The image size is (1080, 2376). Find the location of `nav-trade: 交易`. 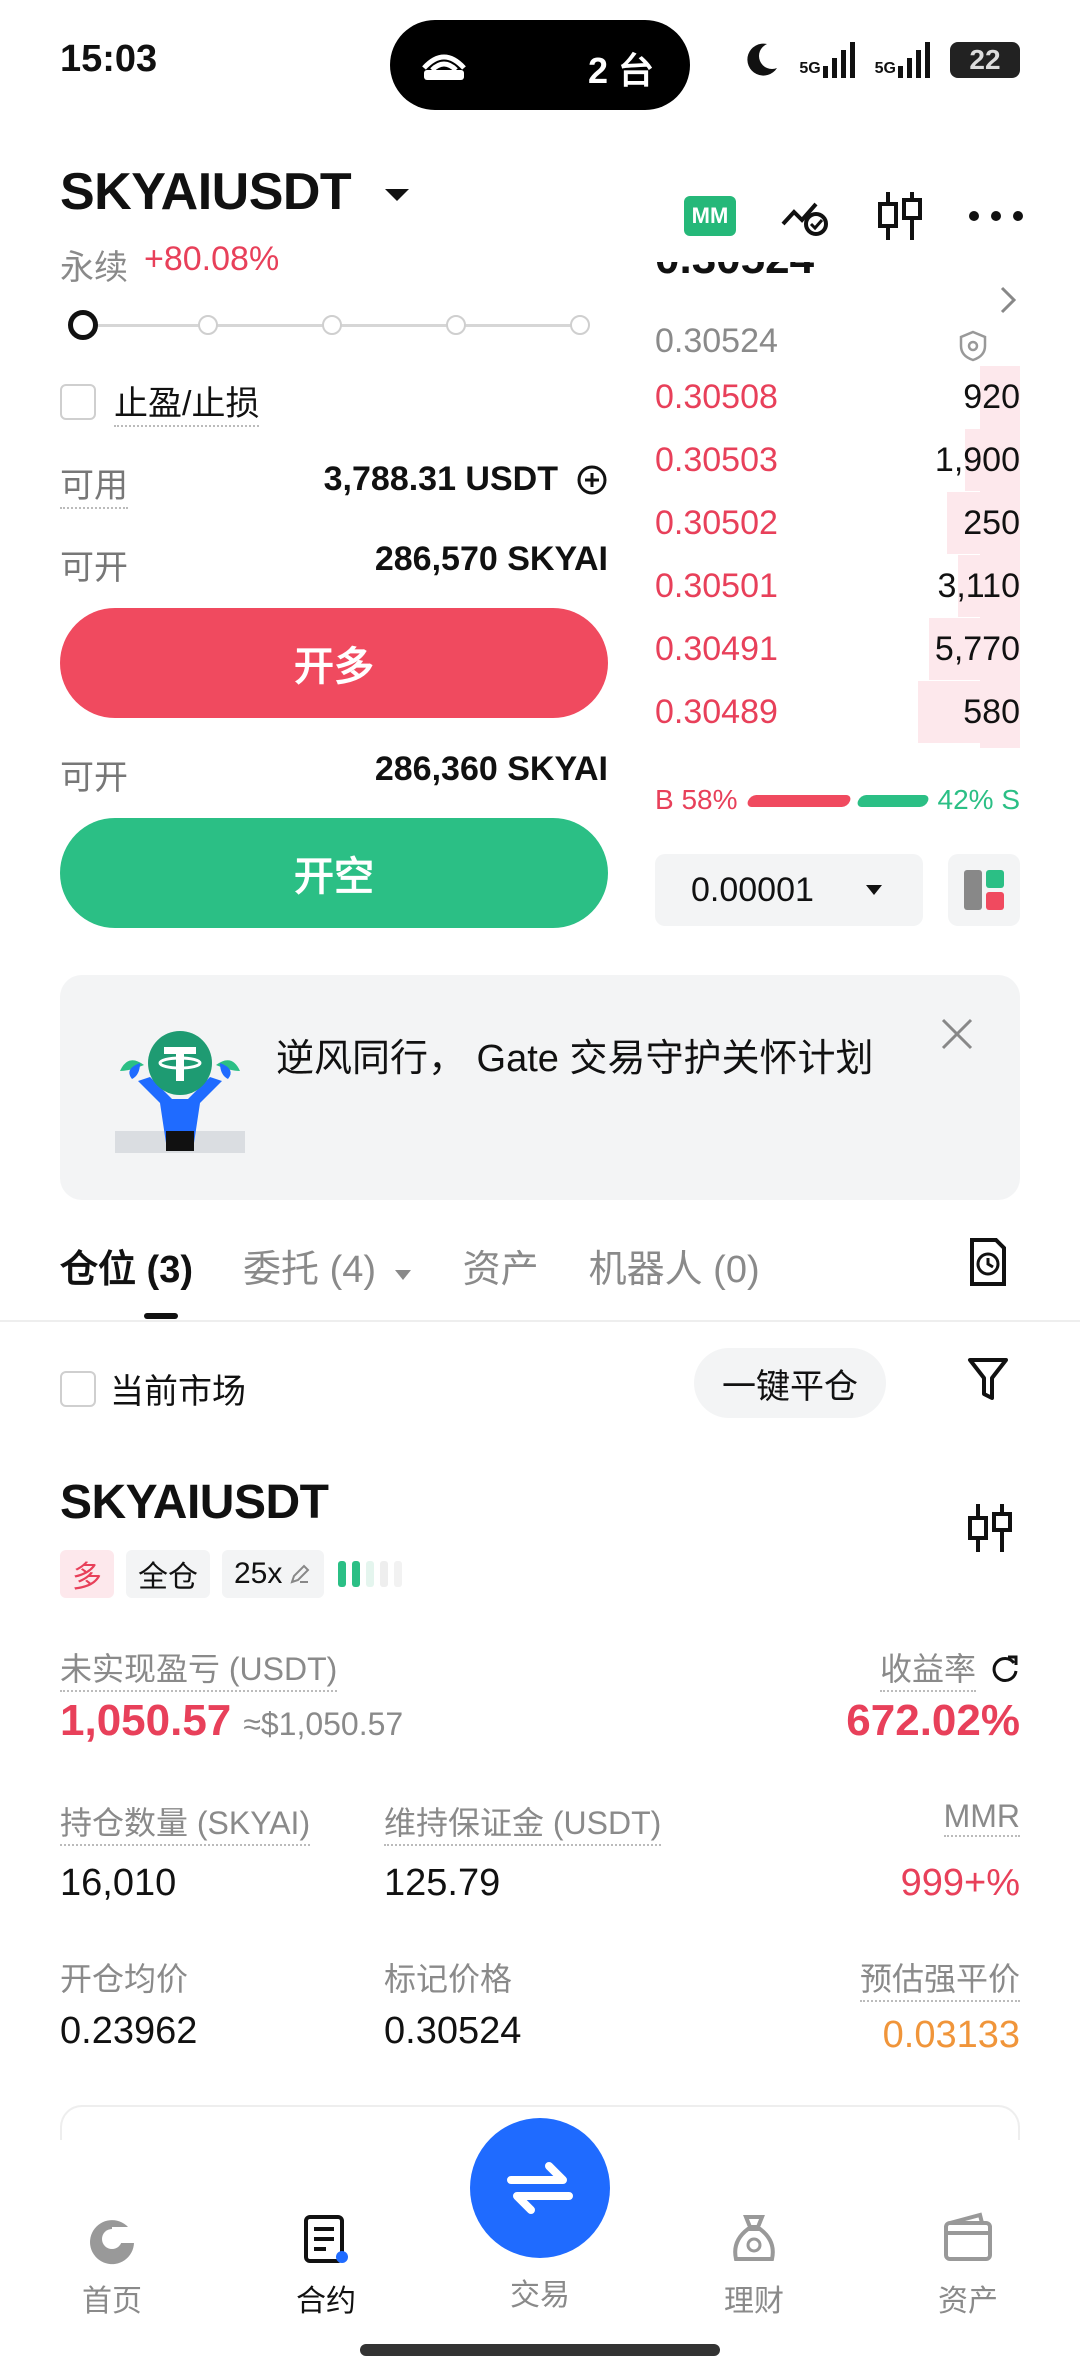

nav-trade: 交易 is located at coordinates (540, 2292).